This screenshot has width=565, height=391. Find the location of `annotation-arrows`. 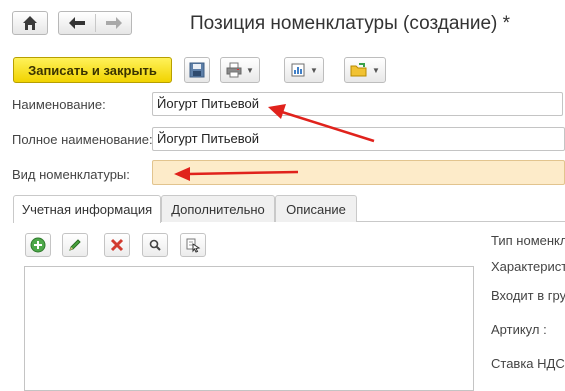

annotation-arrows is located at coordinates (274, 142).